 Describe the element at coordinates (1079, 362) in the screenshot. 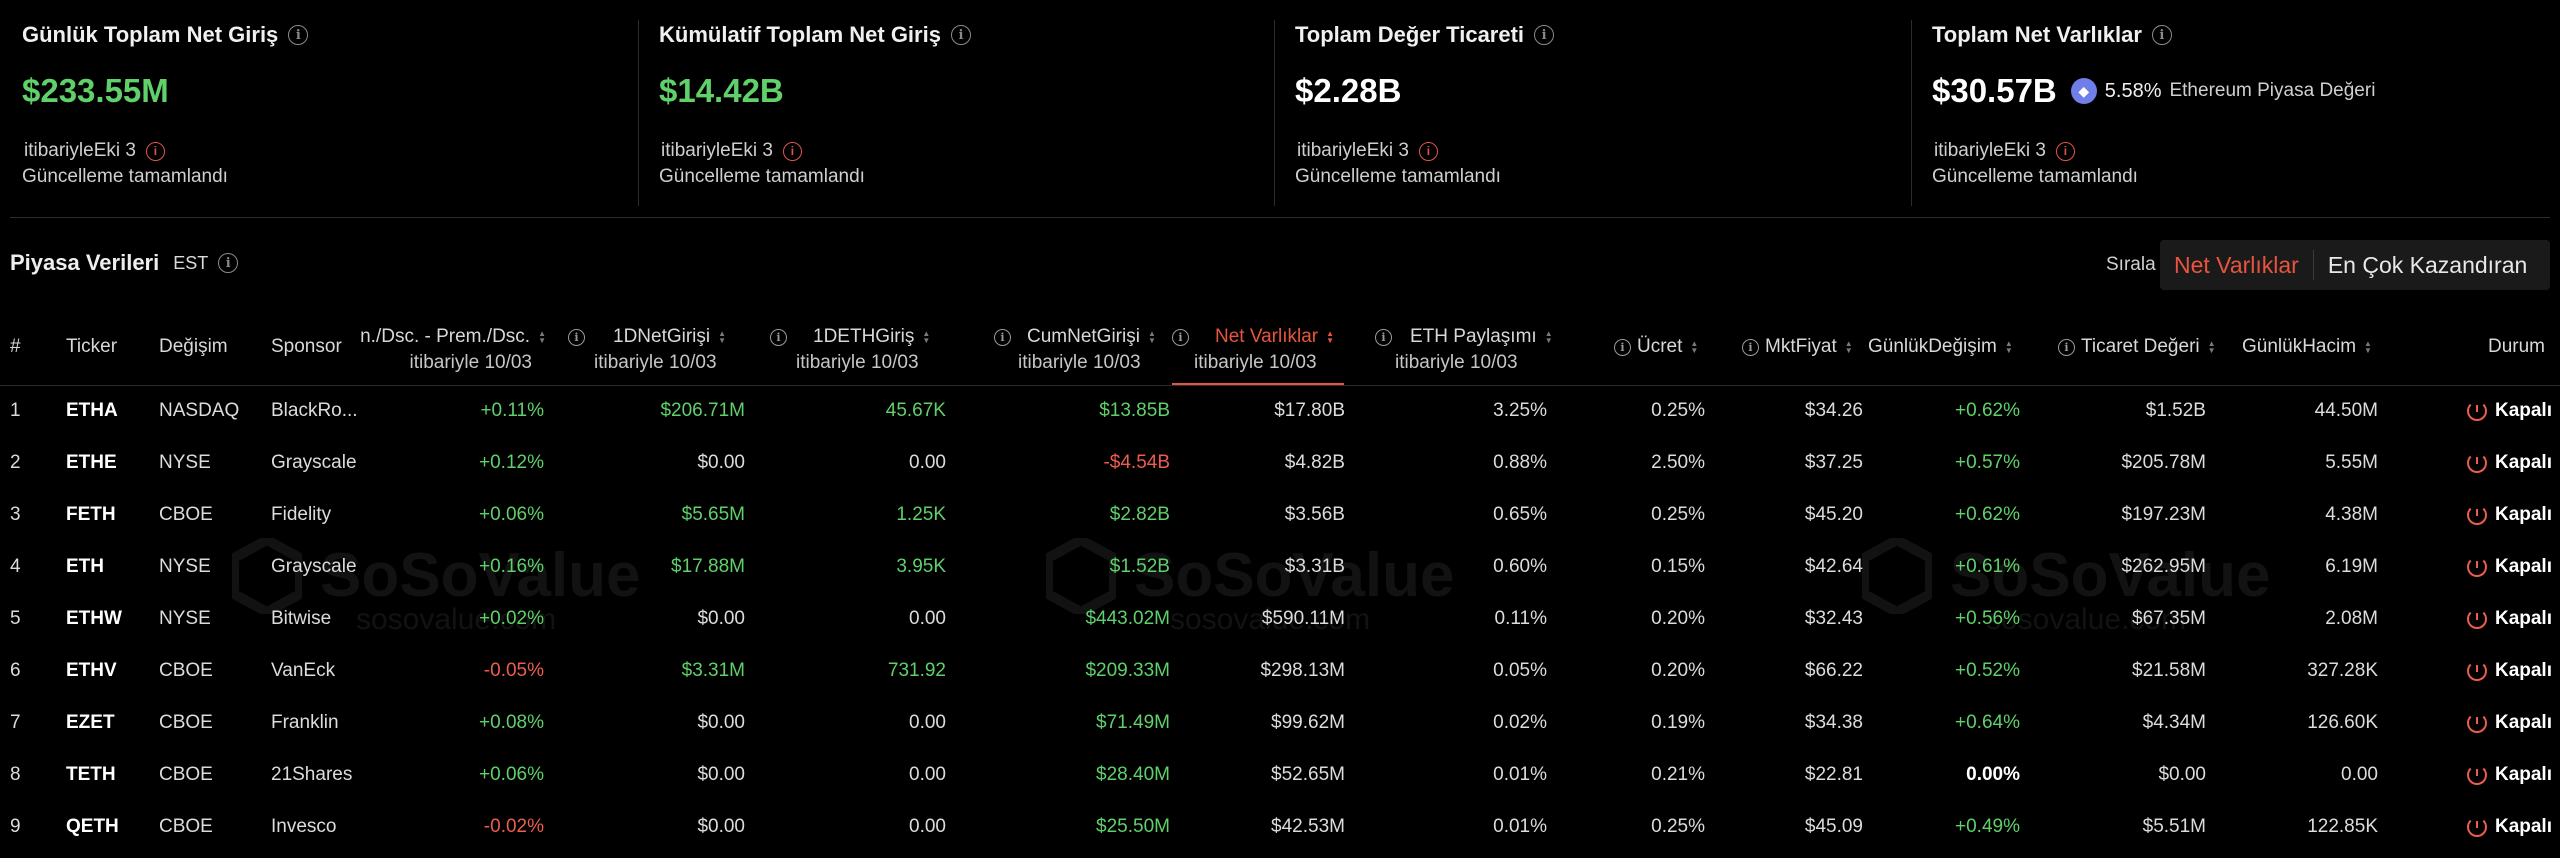

I see `column-header-sub: itibariyle 10/03` at that location.